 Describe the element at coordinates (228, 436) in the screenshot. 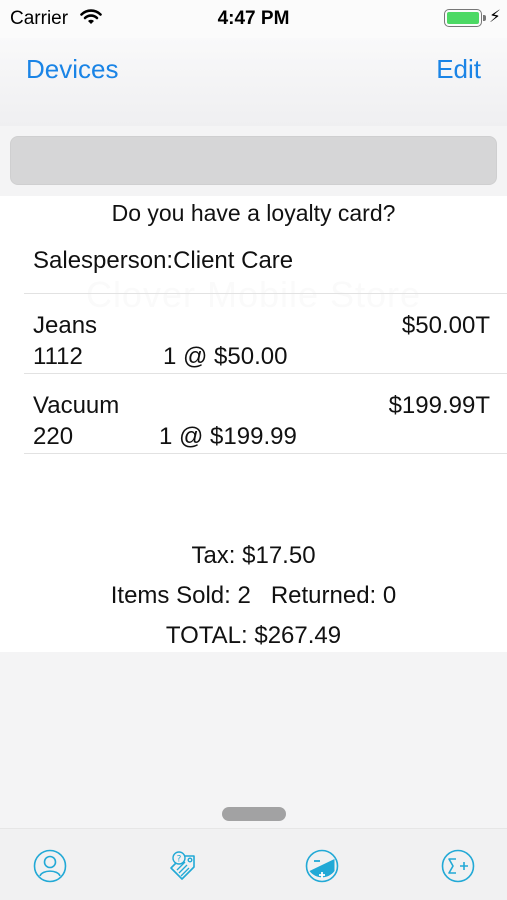

I see `item-quantity-price: 1 @ $199.99` at that location.